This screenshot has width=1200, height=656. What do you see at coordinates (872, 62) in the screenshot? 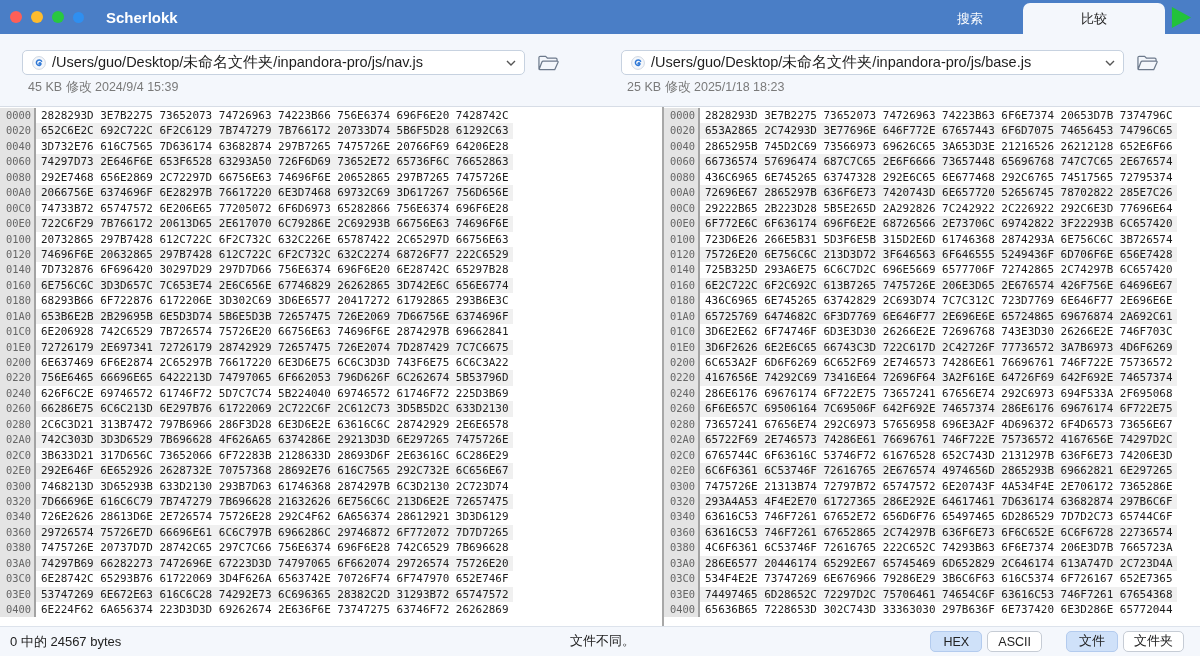
I see `path-dropdown: /Users/guo/Desktop/未命名文件夹/inpandora-pro/js/base.js` at bounding box center [872, 62].